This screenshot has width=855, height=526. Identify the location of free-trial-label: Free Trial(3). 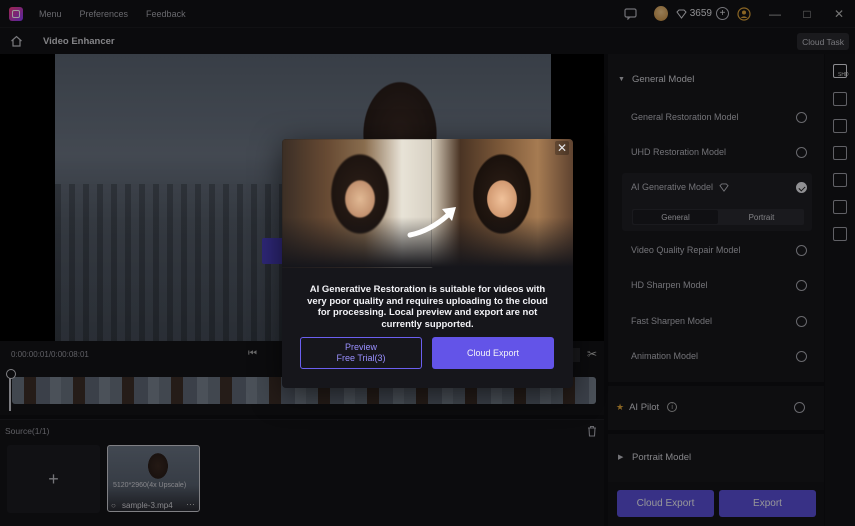
(361, 358).